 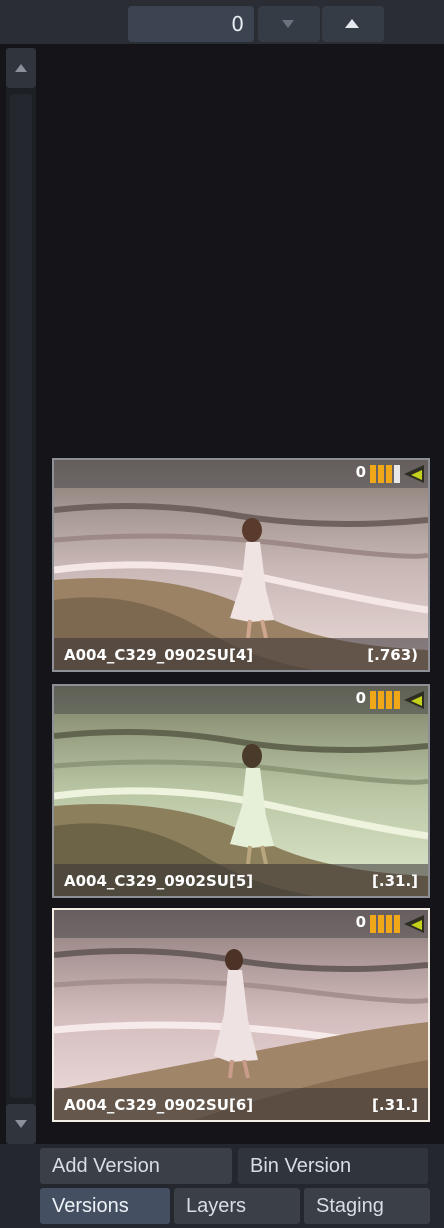 I want to click on version-name: A004_C329_0902SU[4], so click(x=159, y=655).